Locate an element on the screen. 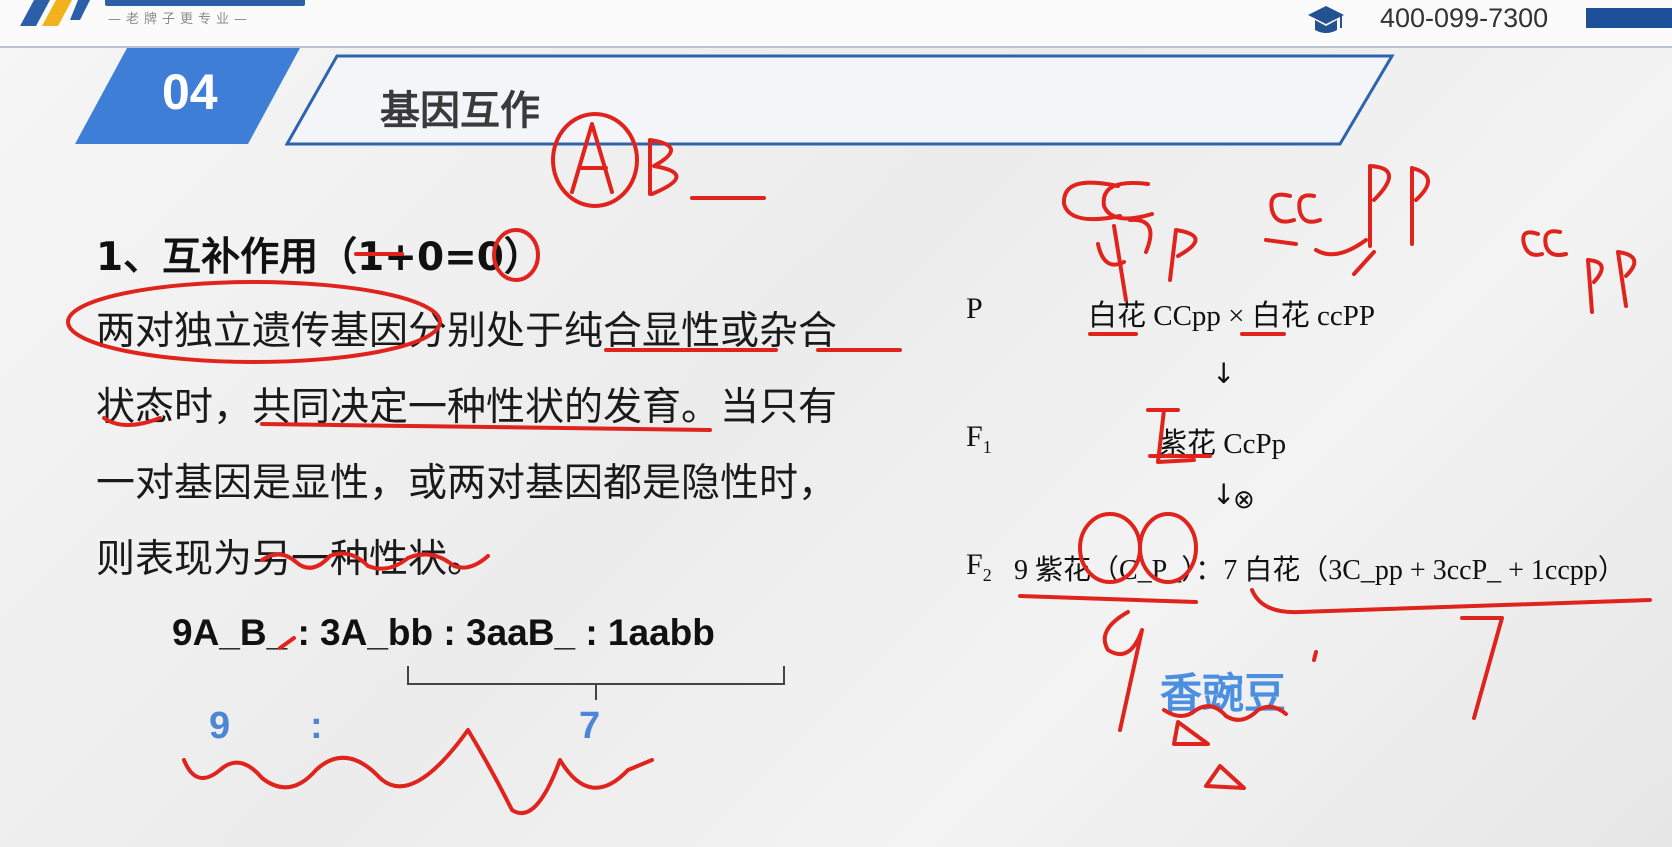 The width and height of the screenshot is (1672, 847). paragraph-line-1: 两对独立遗传基因分别处于纯合显性或杂合 is located at coordinates (467, 331).